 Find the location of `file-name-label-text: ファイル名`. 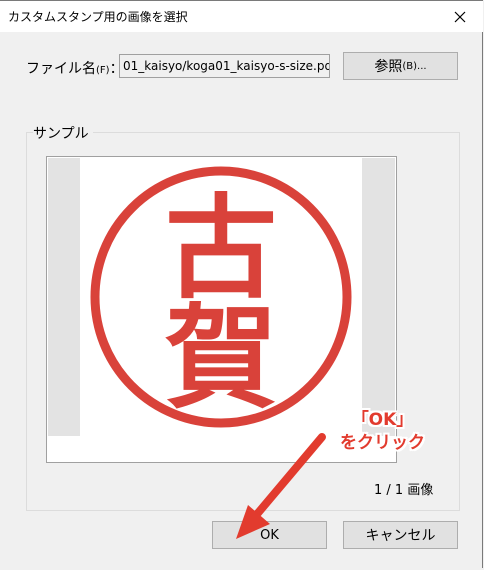

file-name-label-text: ファイル名 is located at coordinates (61, 69).